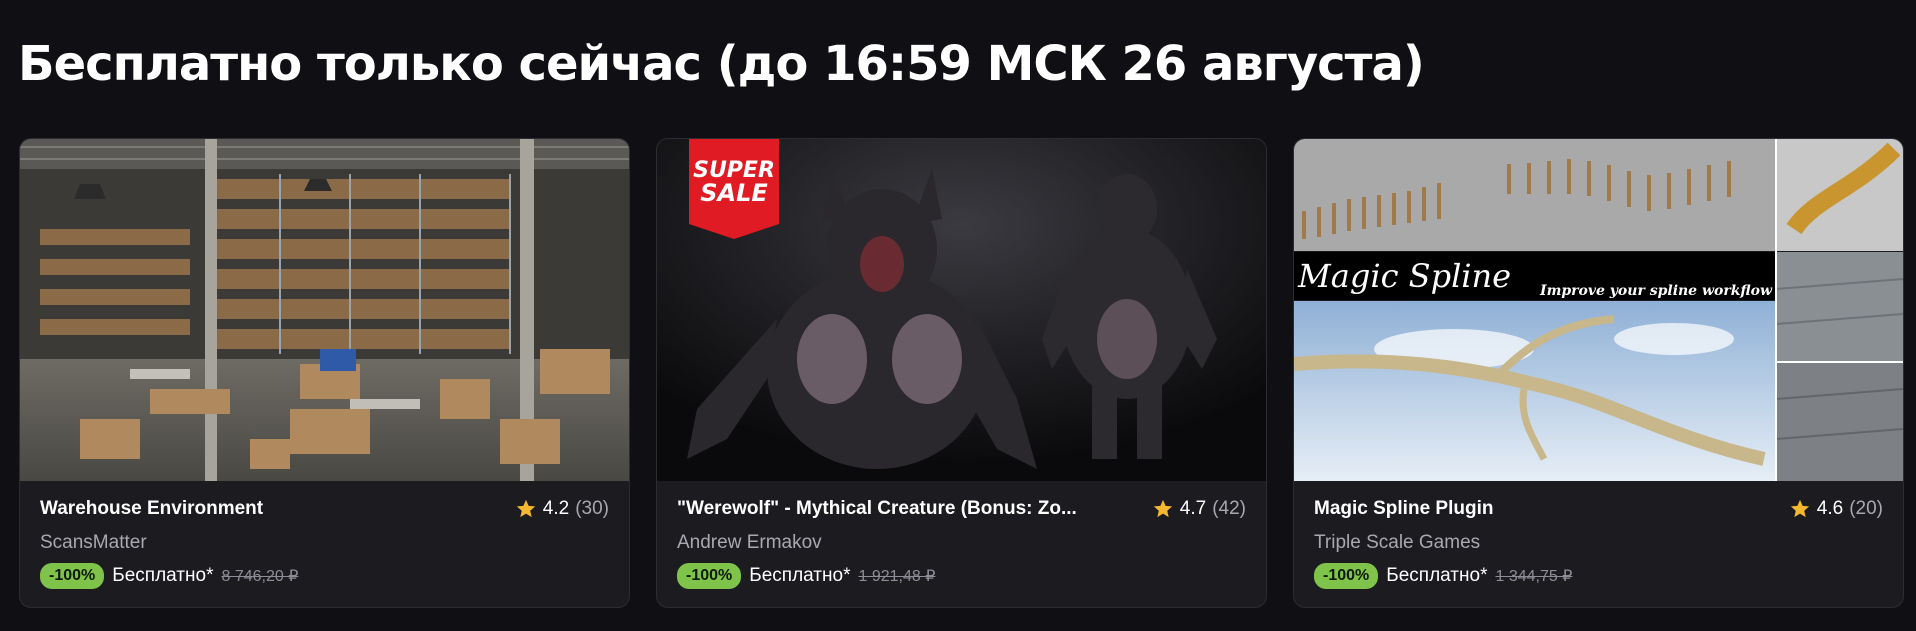 The width and height of the screenshot is (1916, 631). Describe the element at coordinates (1598, 576) in the screenshot. I see `price-row: -100% Бесплатно* 1 344,75 ₽` at that location.